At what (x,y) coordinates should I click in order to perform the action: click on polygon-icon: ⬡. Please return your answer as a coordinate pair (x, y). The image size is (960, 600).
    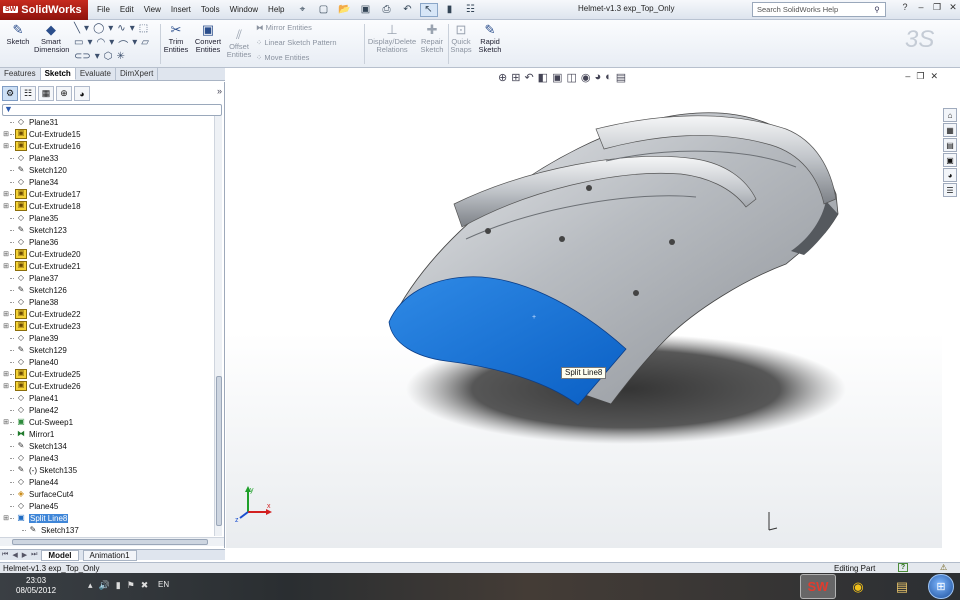
    Looking at the image, I should click on (108, 56).